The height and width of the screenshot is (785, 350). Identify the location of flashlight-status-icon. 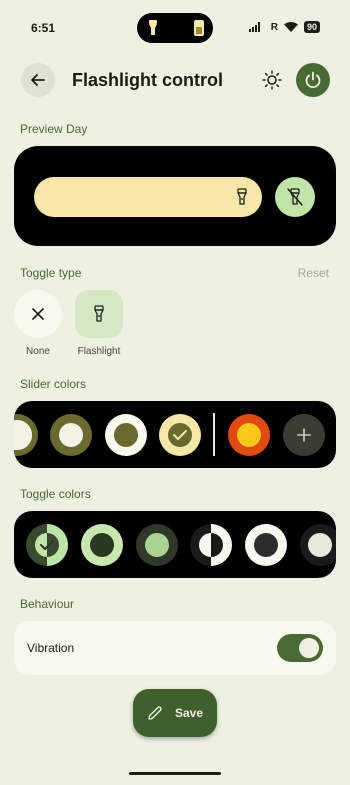
(153, 27).